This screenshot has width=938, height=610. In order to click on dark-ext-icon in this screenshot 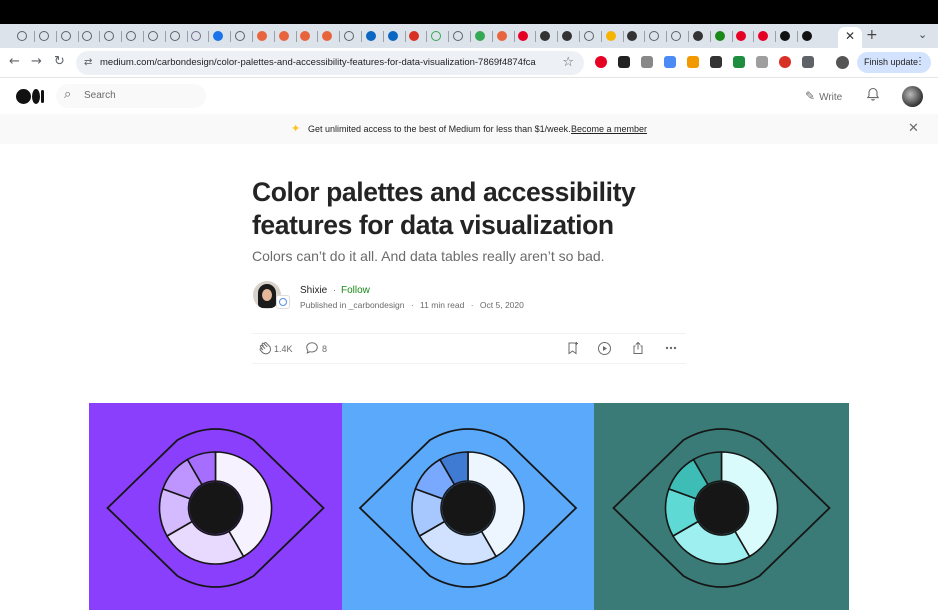, I will do `click(624, 62)`.